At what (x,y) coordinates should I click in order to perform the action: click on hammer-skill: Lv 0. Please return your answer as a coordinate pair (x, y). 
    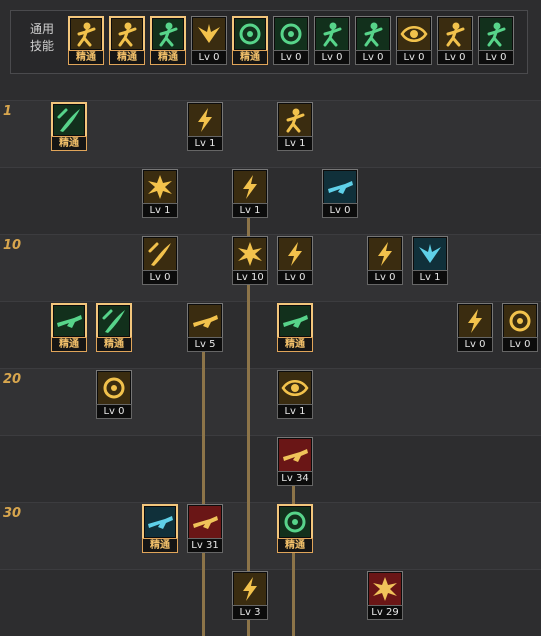
    Looking at the image, I should click on (475, 328).